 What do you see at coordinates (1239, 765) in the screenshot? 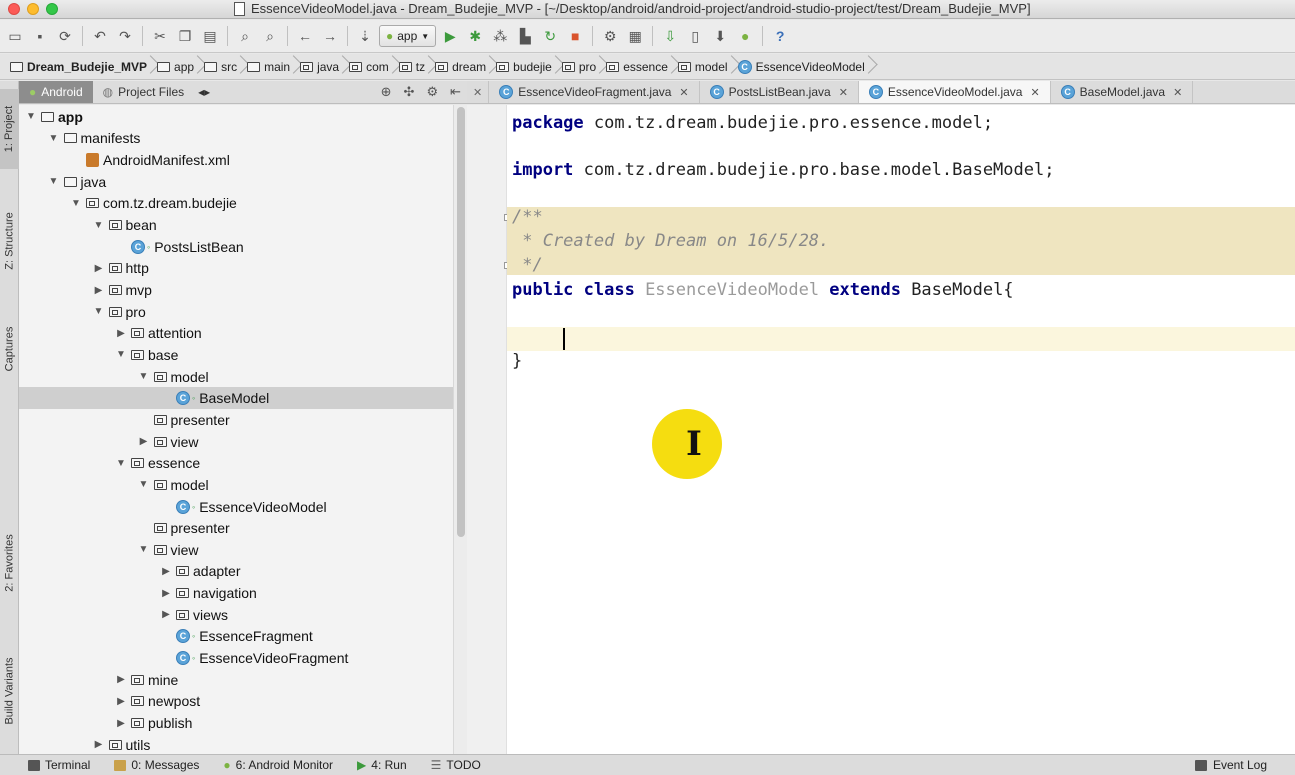
I see `event-log-tab: Event Log` at bounding box center [1239, 765].